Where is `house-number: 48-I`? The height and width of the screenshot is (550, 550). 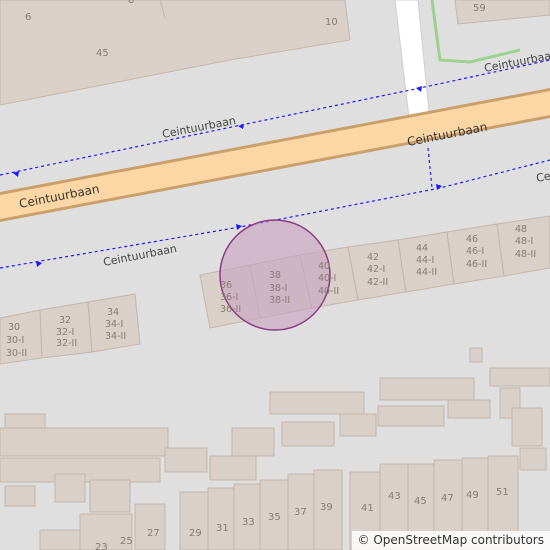 house-number: 48-I is located at coordinates (524, 241).